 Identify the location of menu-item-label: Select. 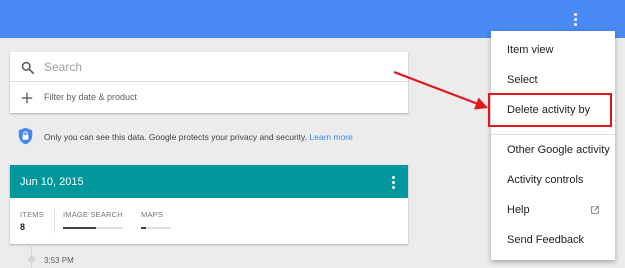
(522, 80).